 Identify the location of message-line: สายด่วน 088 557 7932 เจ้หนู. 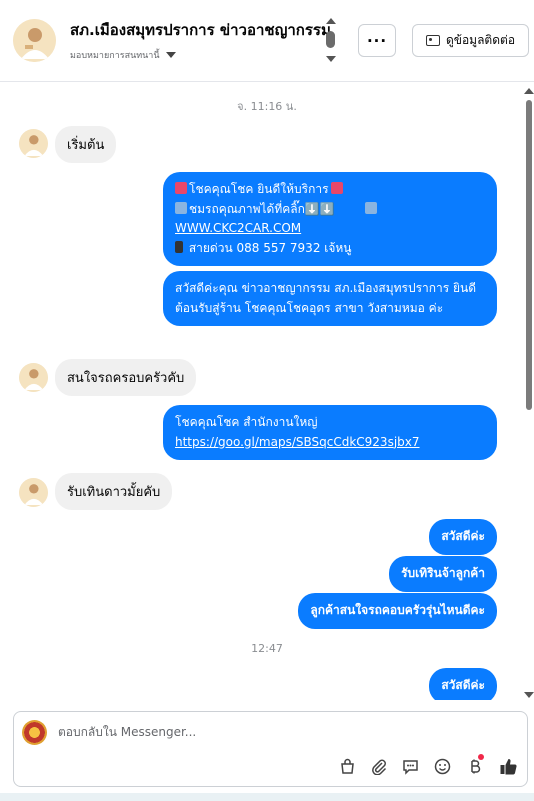
(270, 247).